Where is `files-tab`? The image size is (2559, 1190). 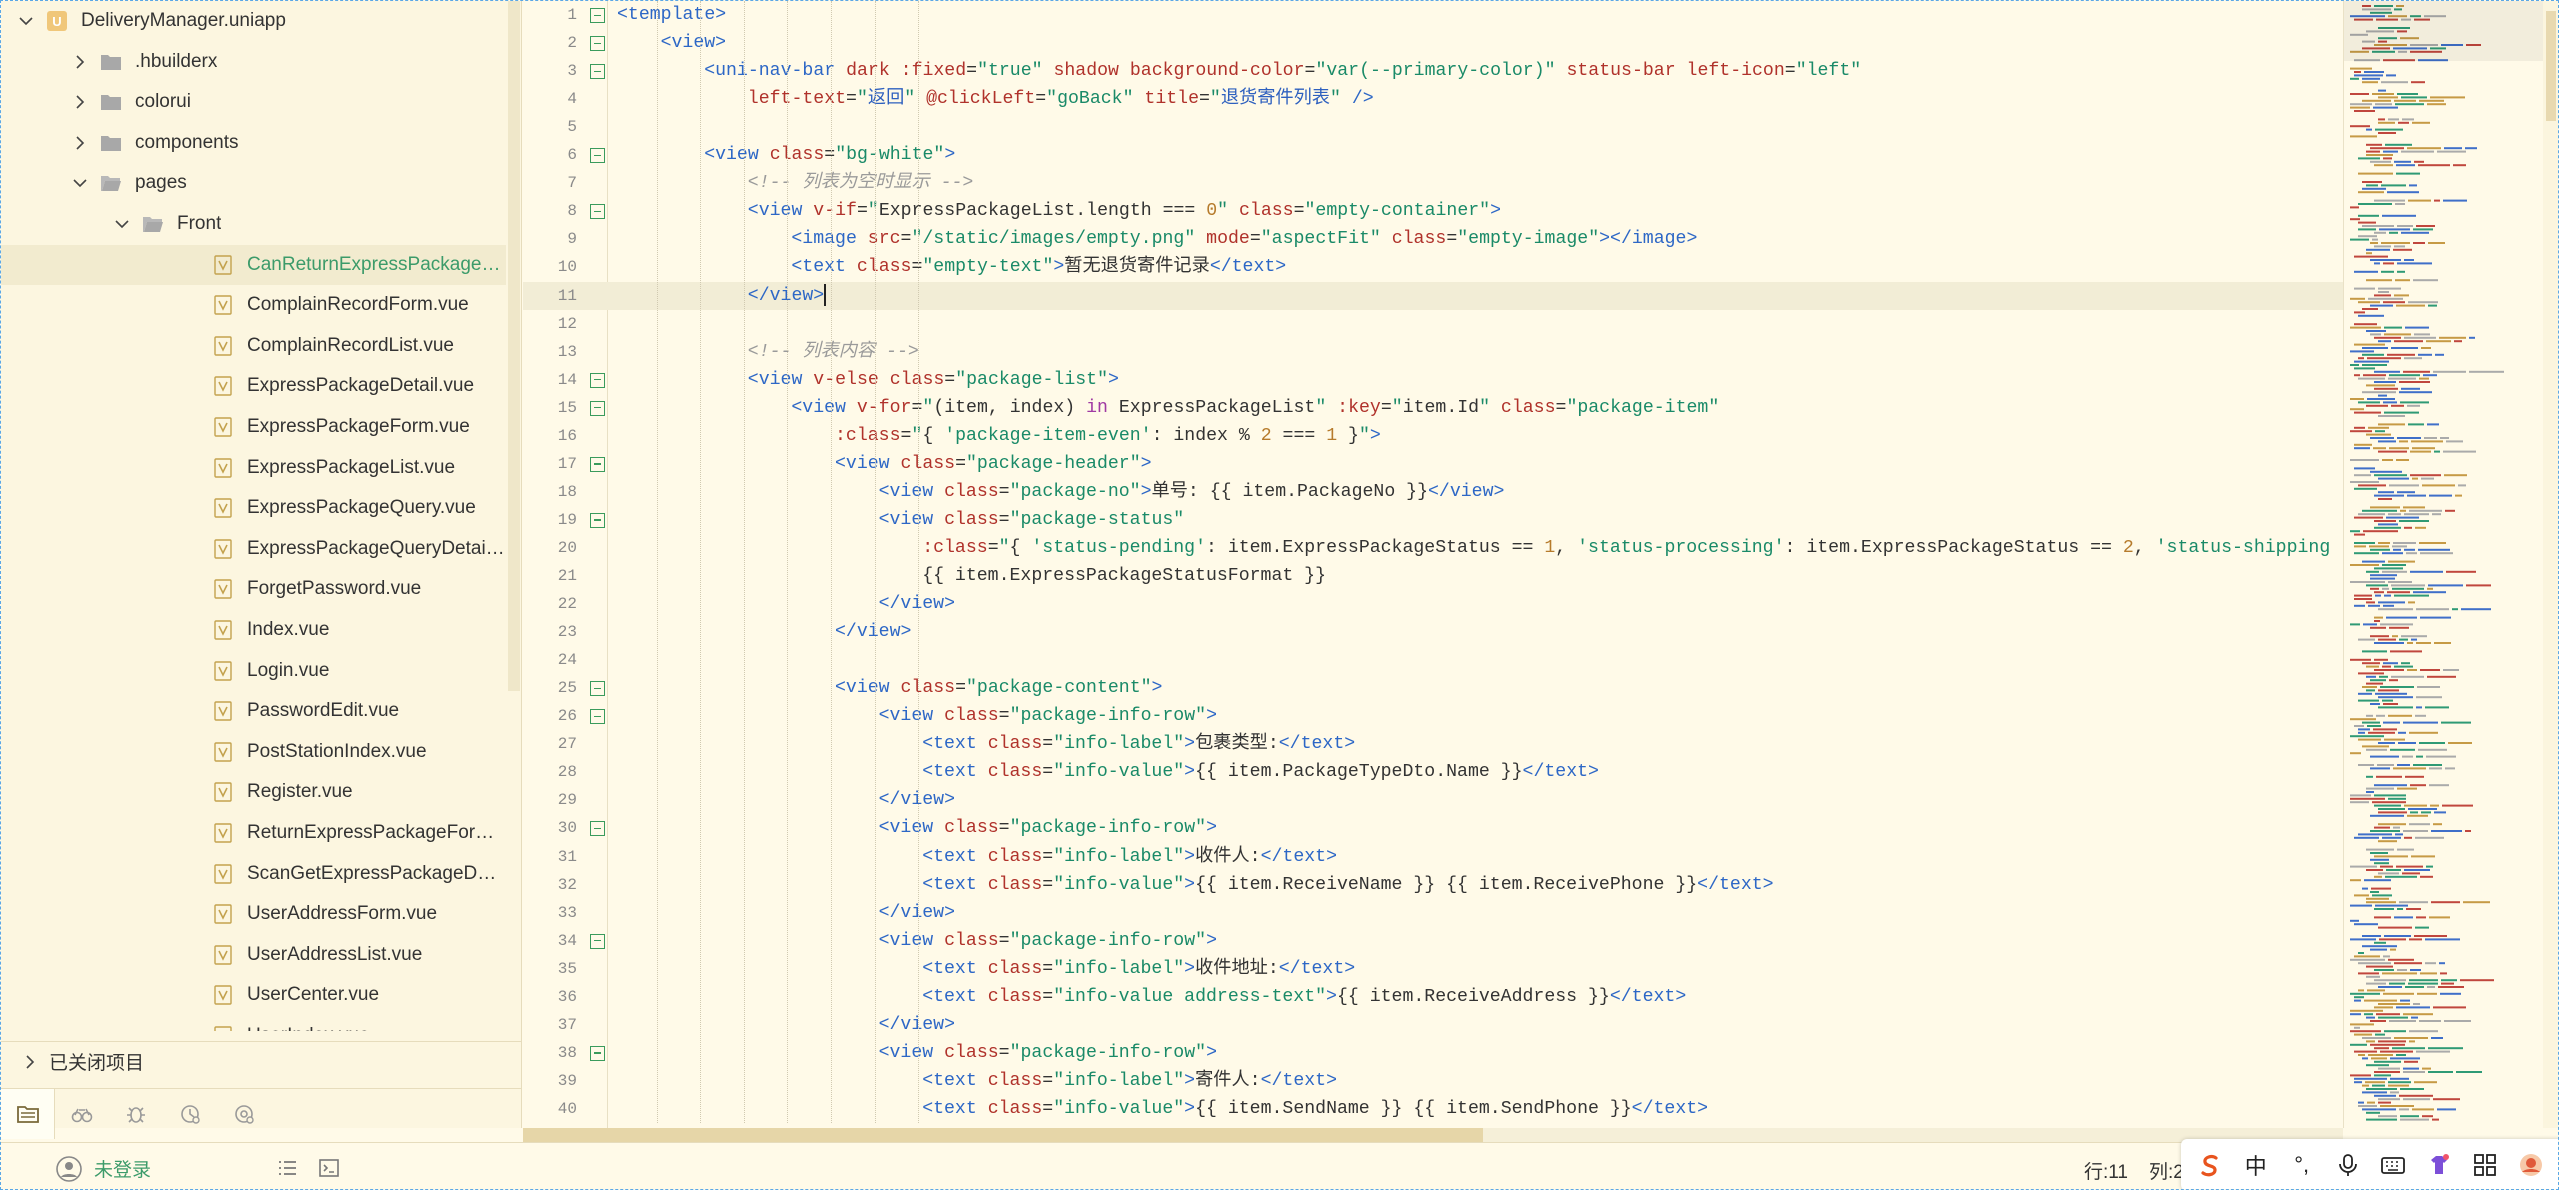
files-tab is located at coordinates (28, 1113).